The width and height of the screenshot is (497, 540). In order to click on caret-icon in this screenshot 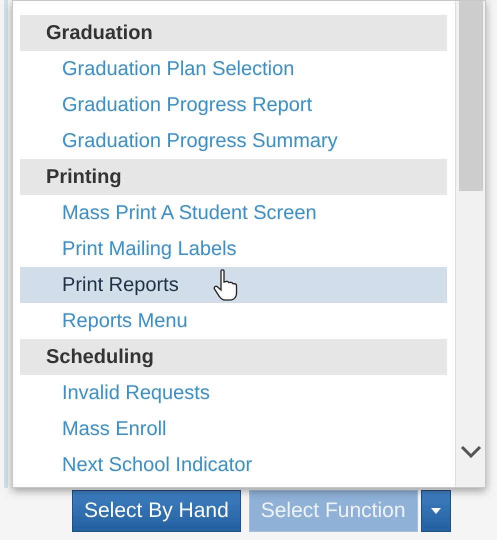, I will do `click(435, 511)`.